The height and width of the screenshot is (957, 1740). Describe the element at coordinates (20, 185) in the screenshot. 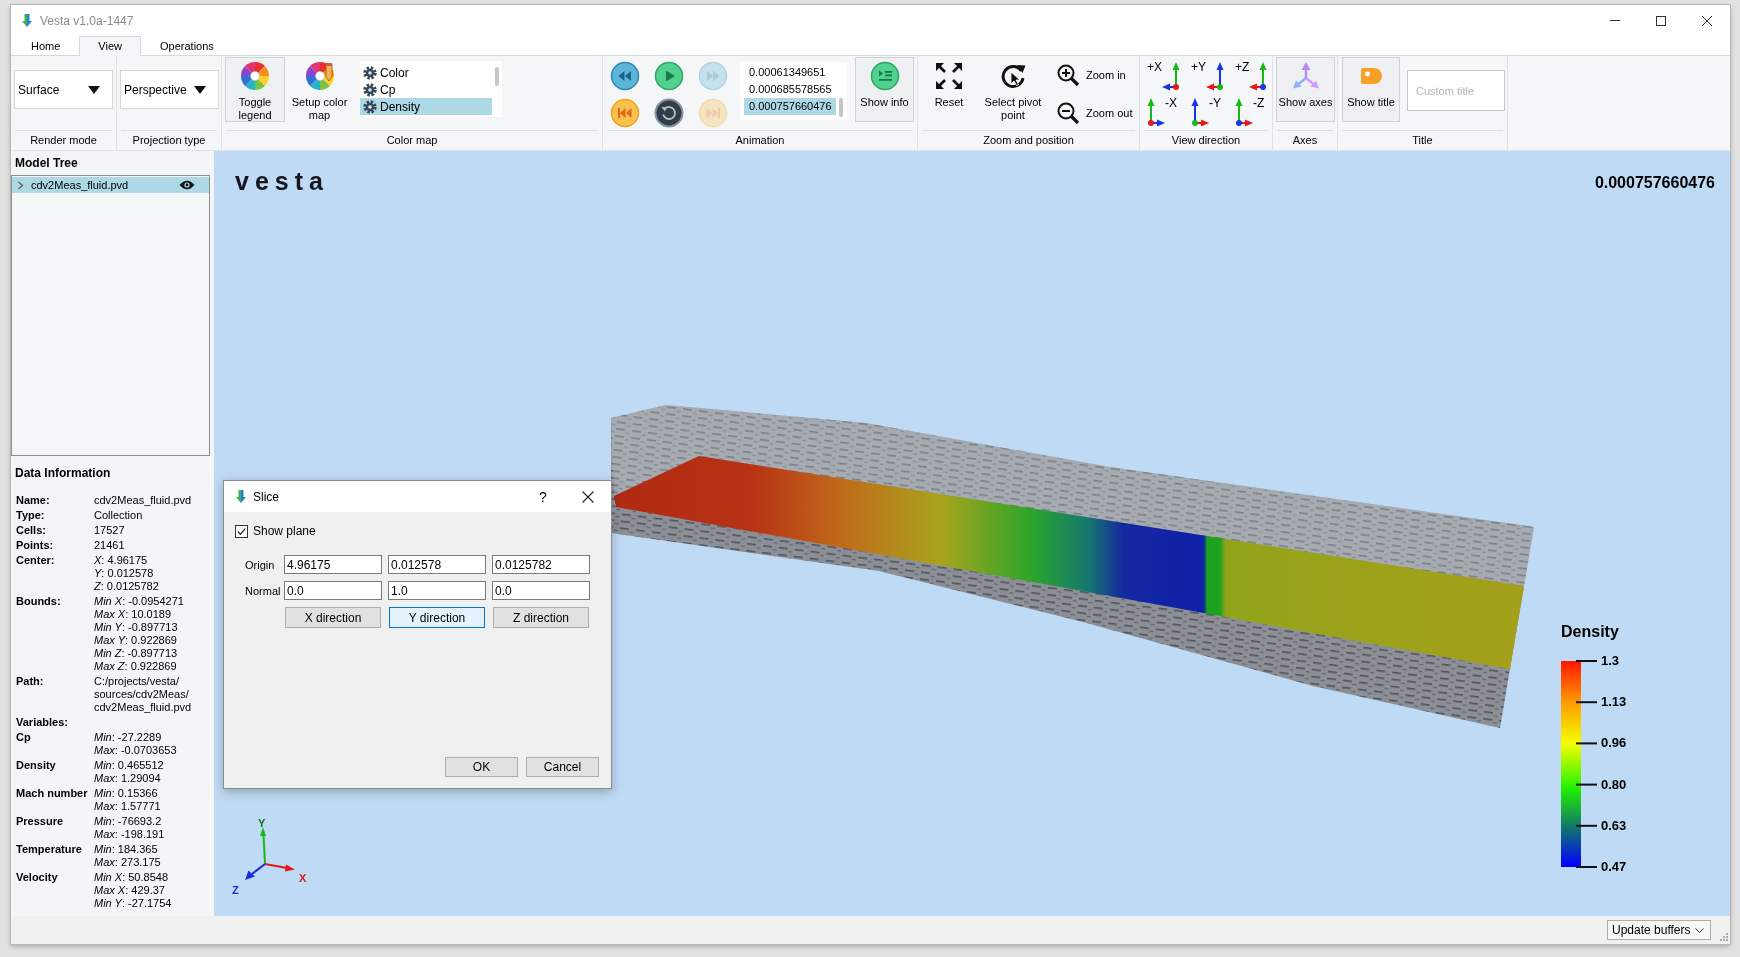

I see `chevron-icon` at that location.